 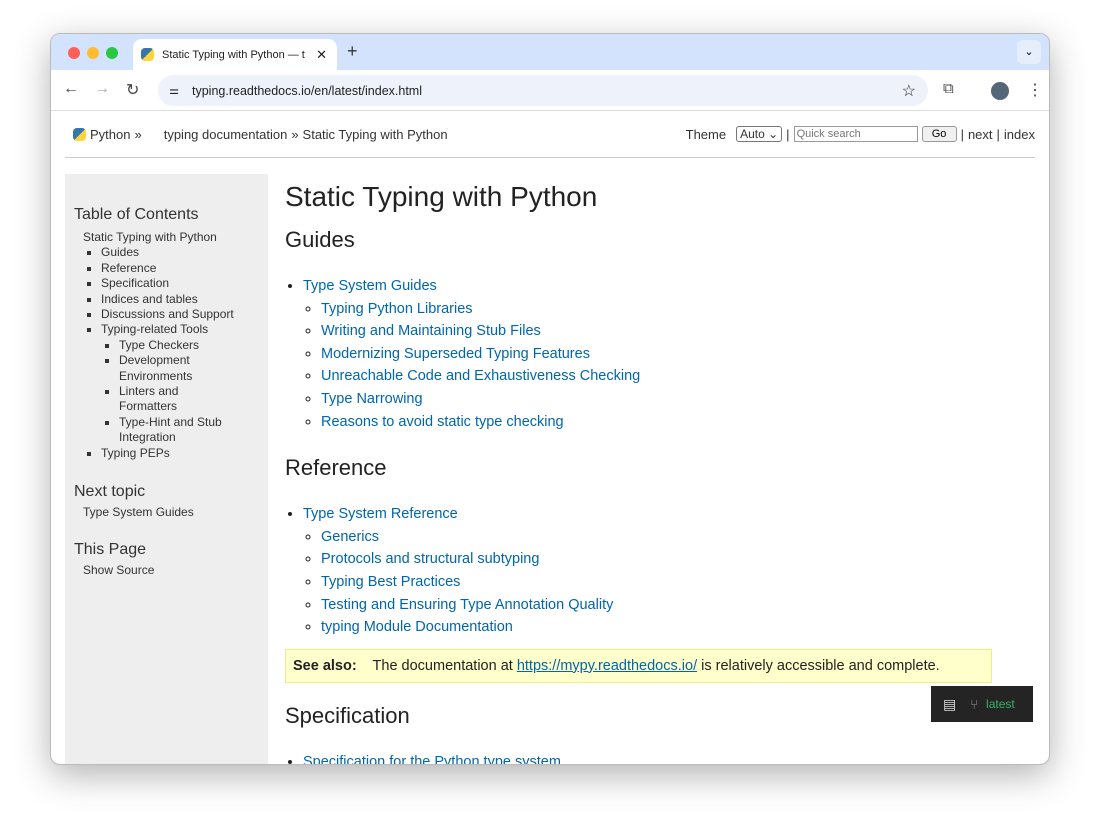 What do you see at coordinates (370, 286) in the screenshot?
I see `guides-link: Type System Guides` at bounding box center [370, 286].